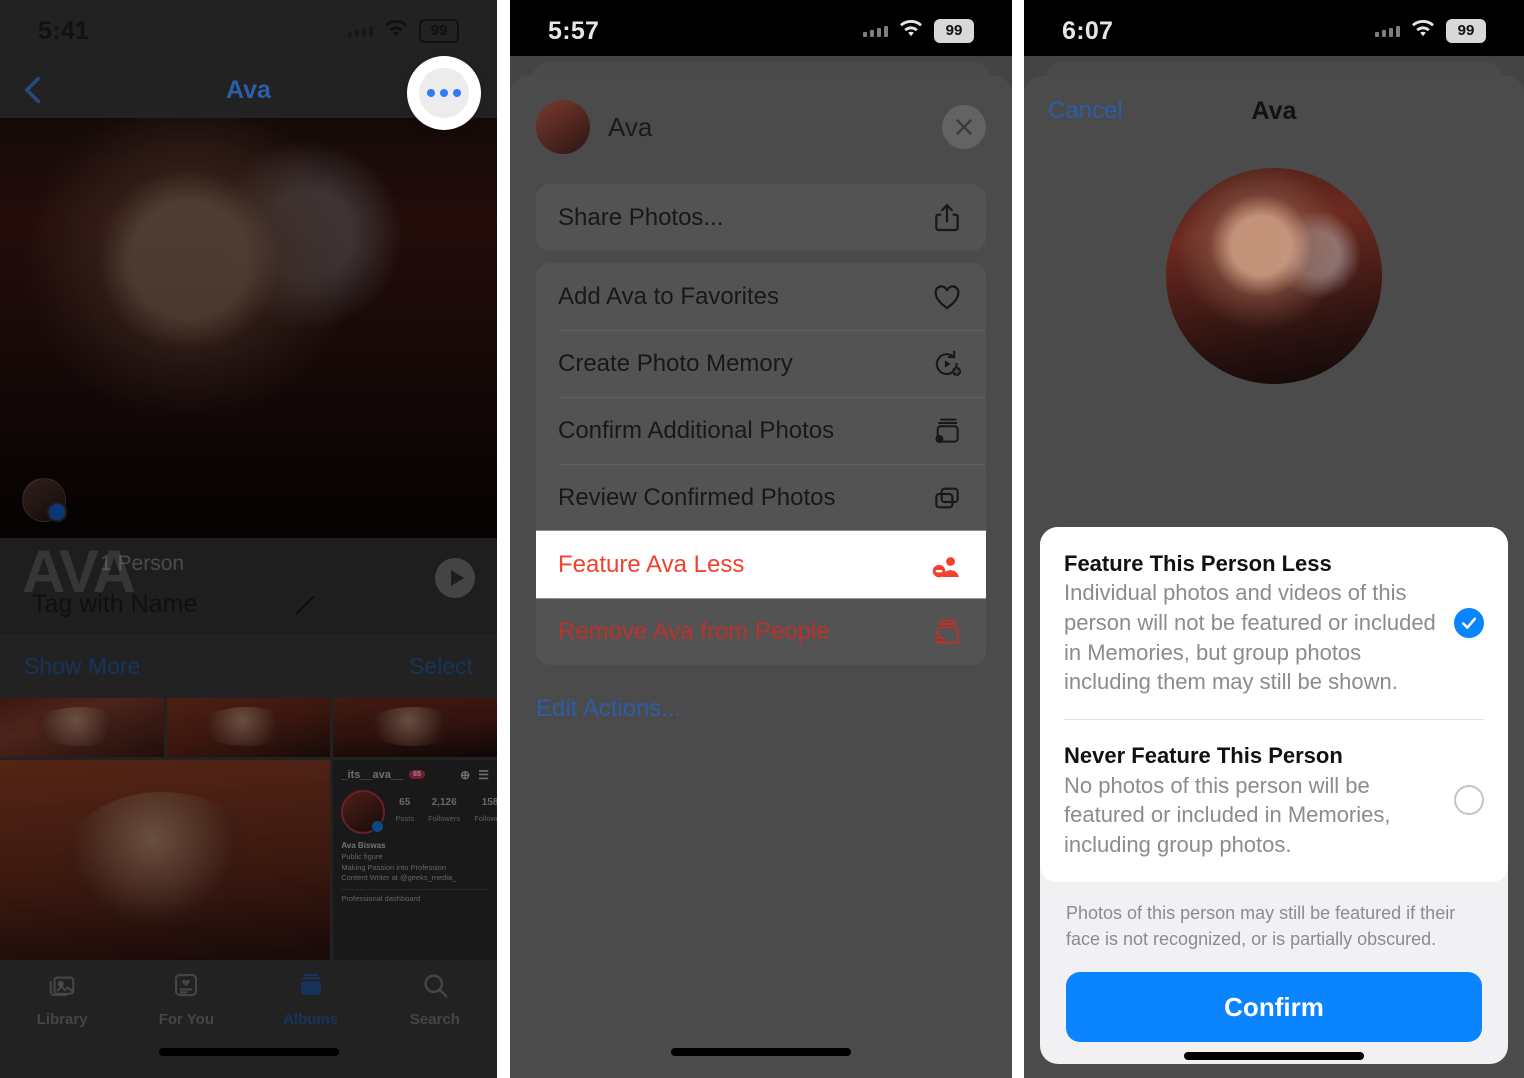 The width and height of the screenshot is (1524, 1078). I want to click on status-bar: 5:57 99, so click(761, 31).